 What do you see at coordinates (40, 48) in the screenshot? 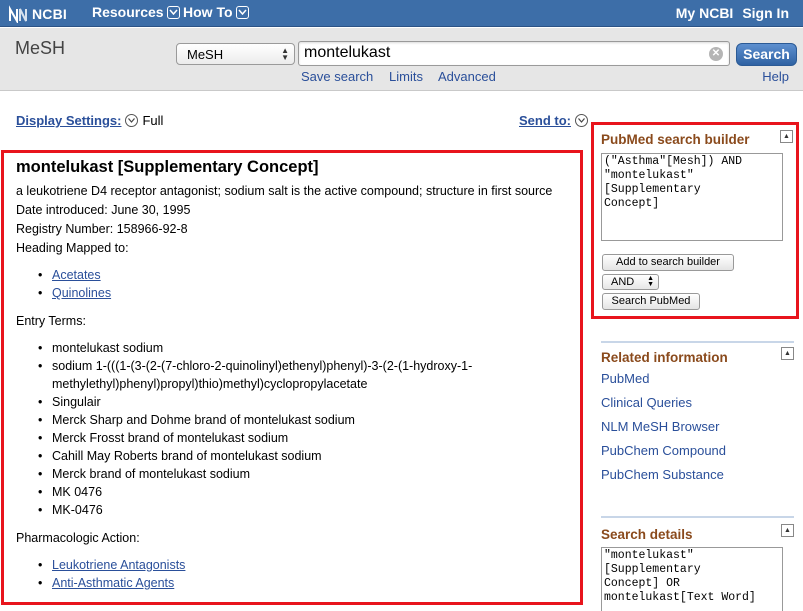
I see `database-title: MeSH` at bounding box center [40, 48].